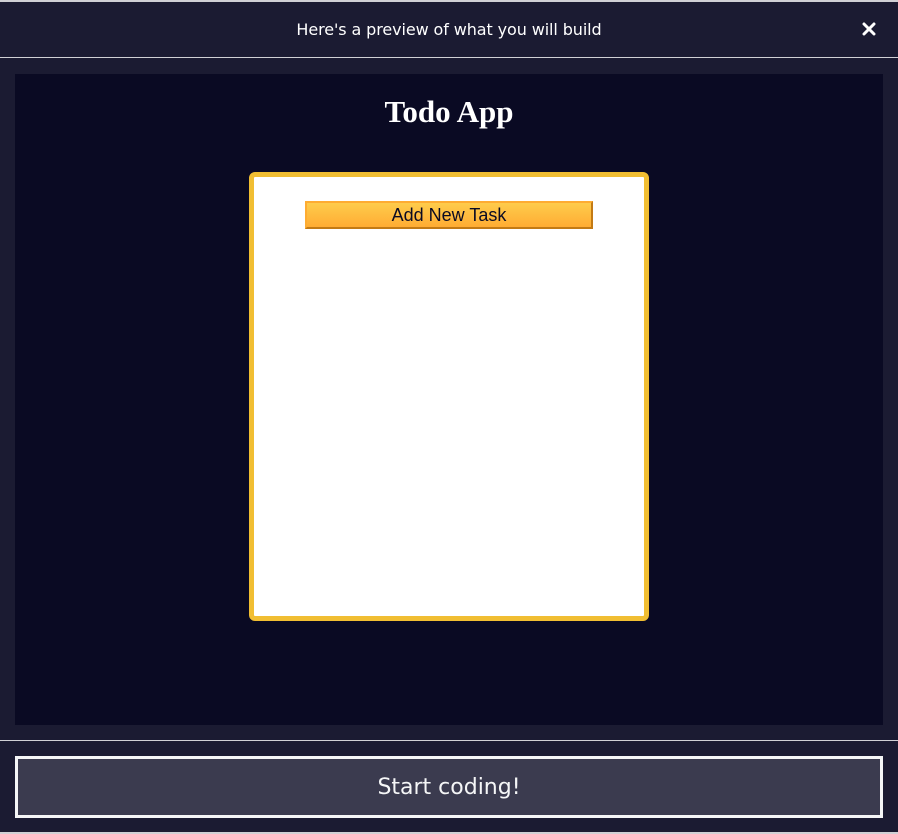  I want to click on footer-divider, so click(449, 740).